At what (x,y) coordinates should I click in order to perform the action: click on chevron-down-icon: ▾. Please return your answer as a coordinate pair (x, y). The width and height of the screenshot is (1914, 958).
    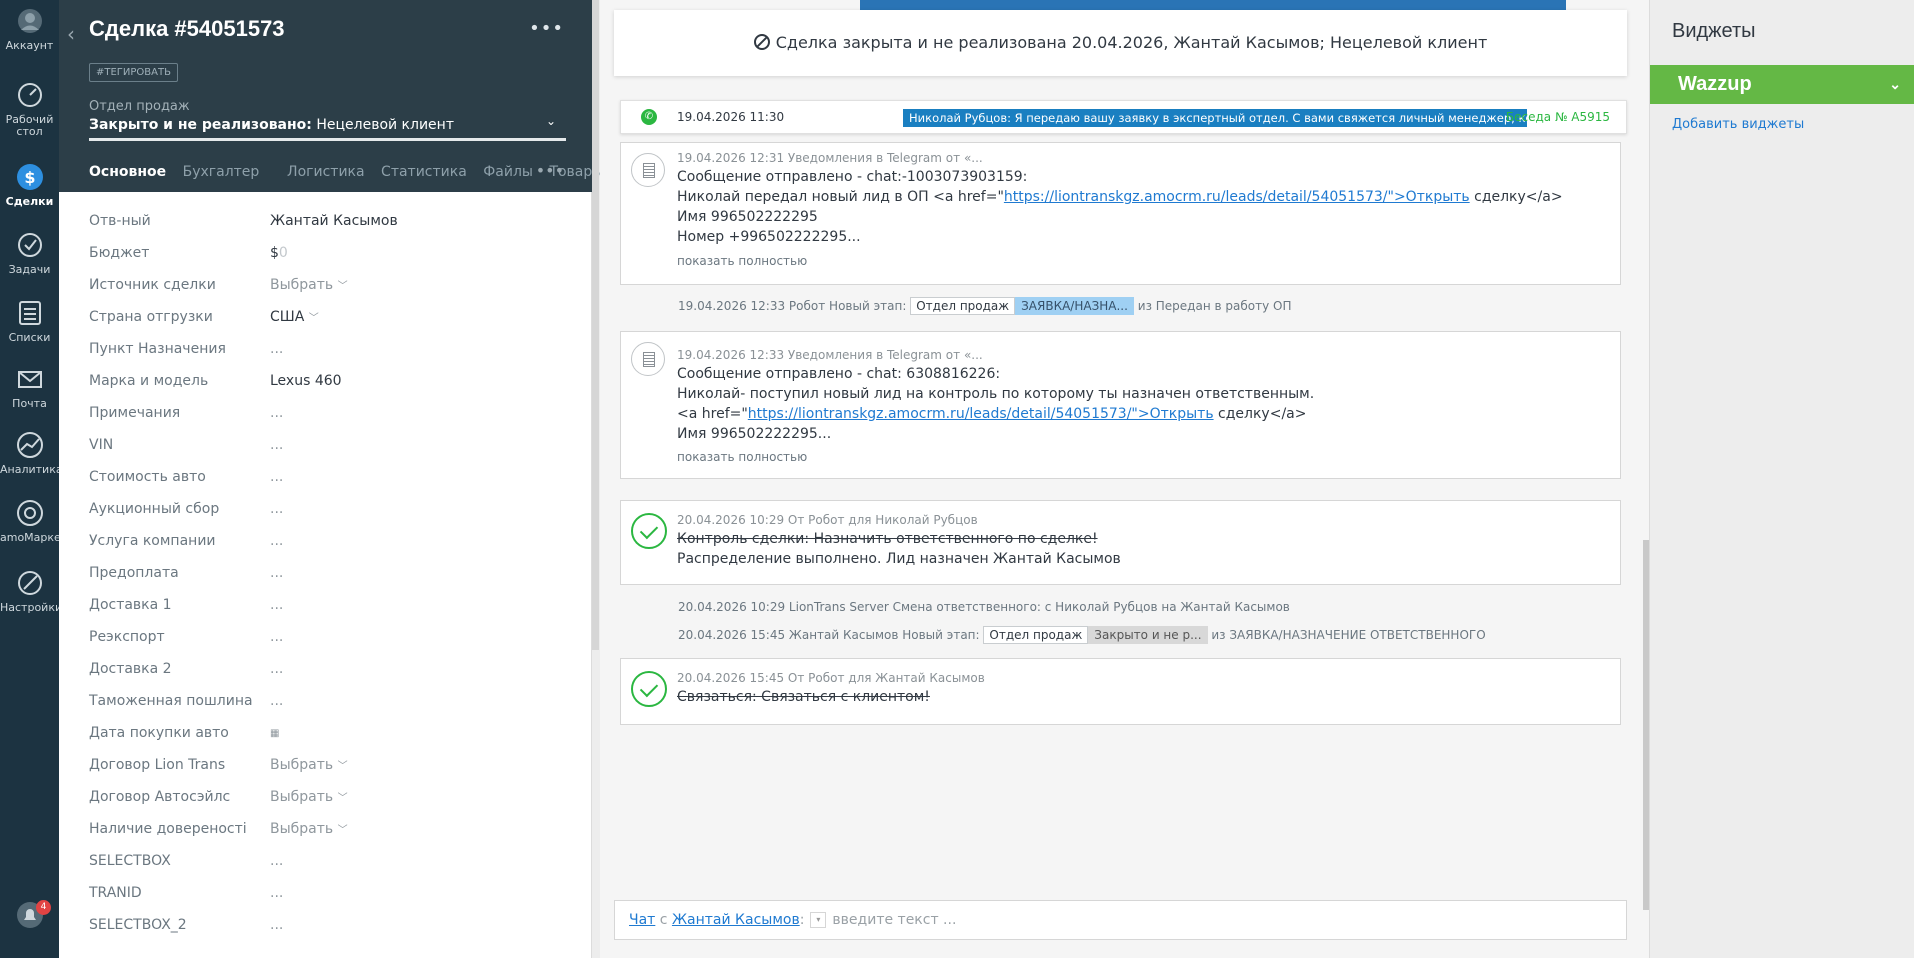
    Looking at the image, I should click on (818, 920).